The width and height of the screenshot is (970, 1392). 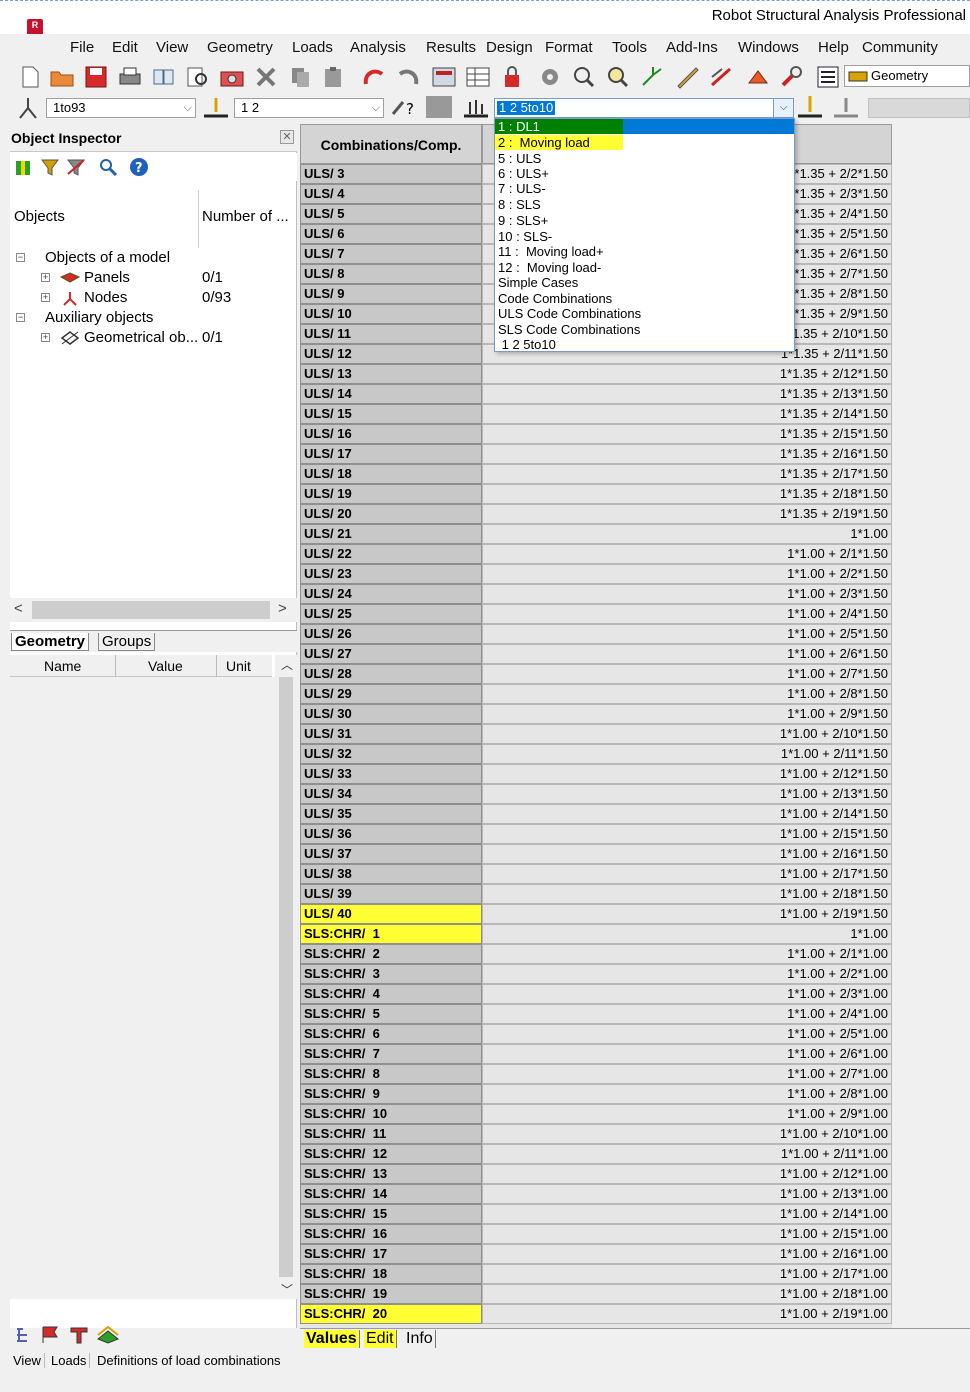 I want to click on combination-name-cell: SLS:CHR/ 15, so click(x=391, y=1214).